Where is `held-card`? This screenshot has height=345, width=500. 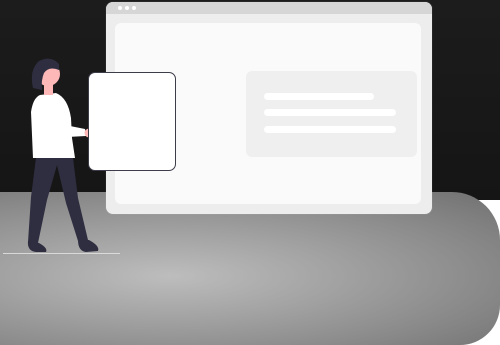
held-card is located at coordinates (132, 121).